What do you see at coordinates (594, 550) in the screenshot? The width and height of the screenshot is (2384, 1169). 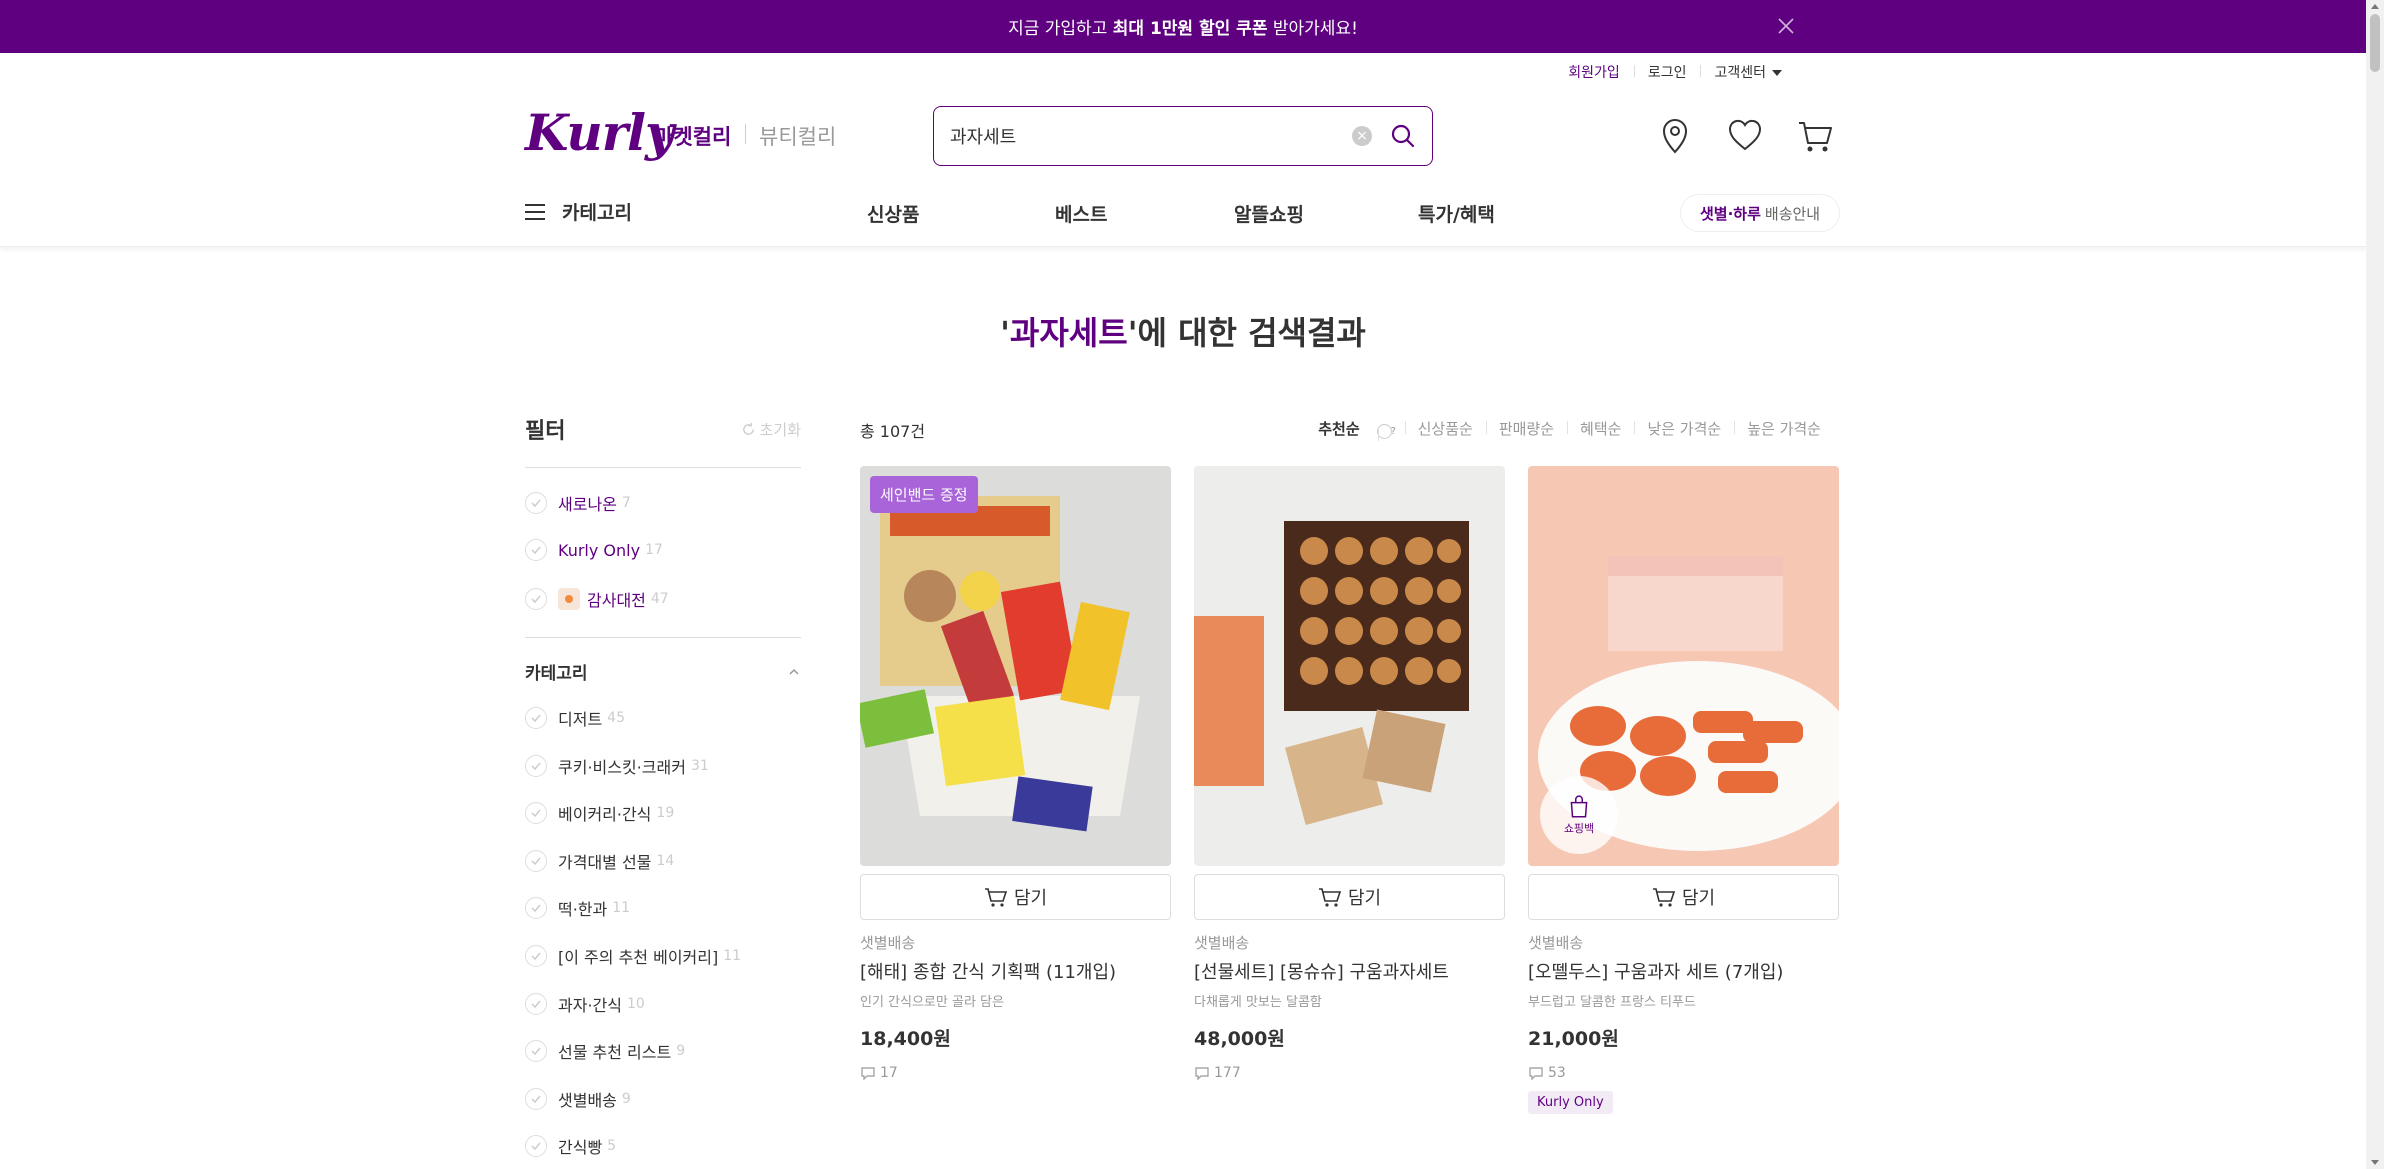 I see `filter-kurly-only: Kurly Only 17` at bounding box center [594, 550].